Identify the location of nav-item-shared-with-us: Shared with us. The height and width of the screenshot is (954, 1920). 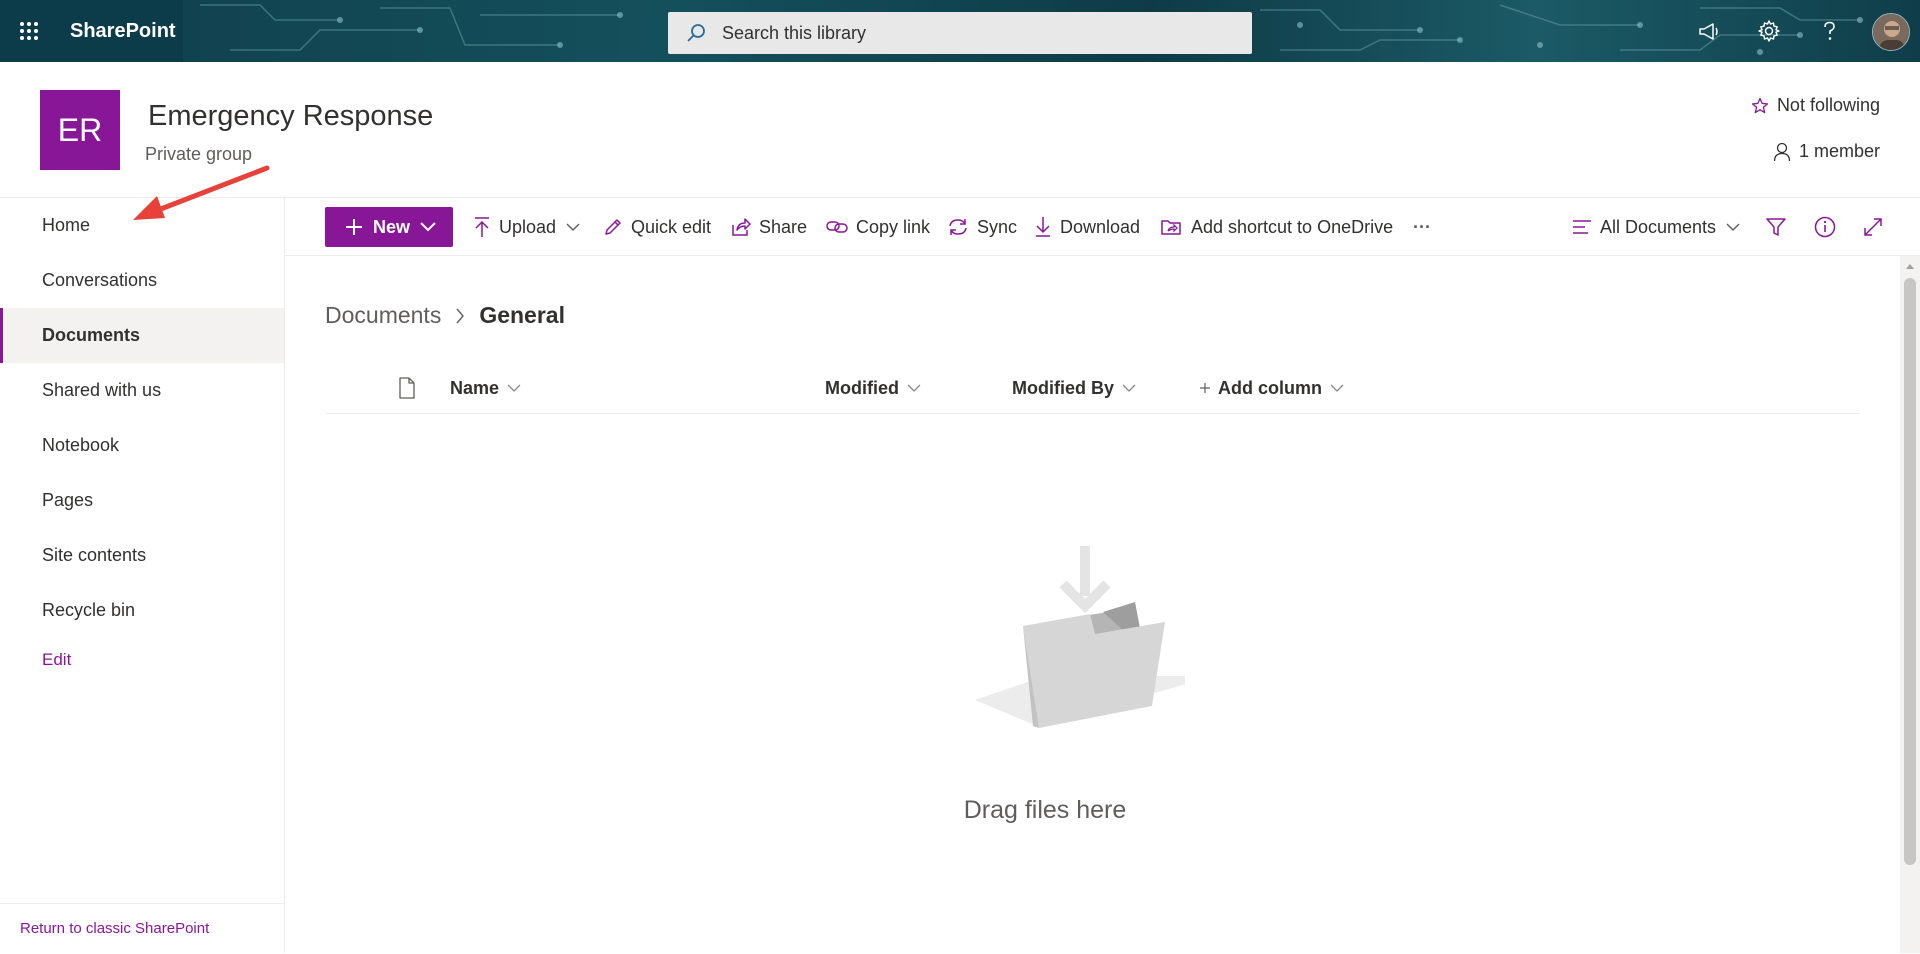
(142, 390).